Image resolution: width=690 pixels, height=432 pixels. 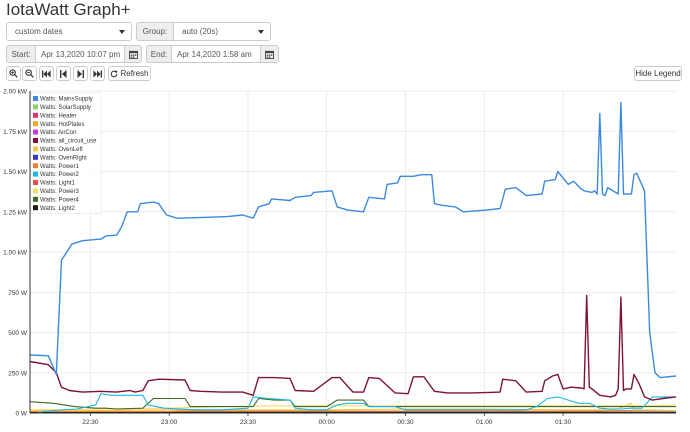 I want to click on legend-label: Watts: Power3, so click(x=59, y=192).